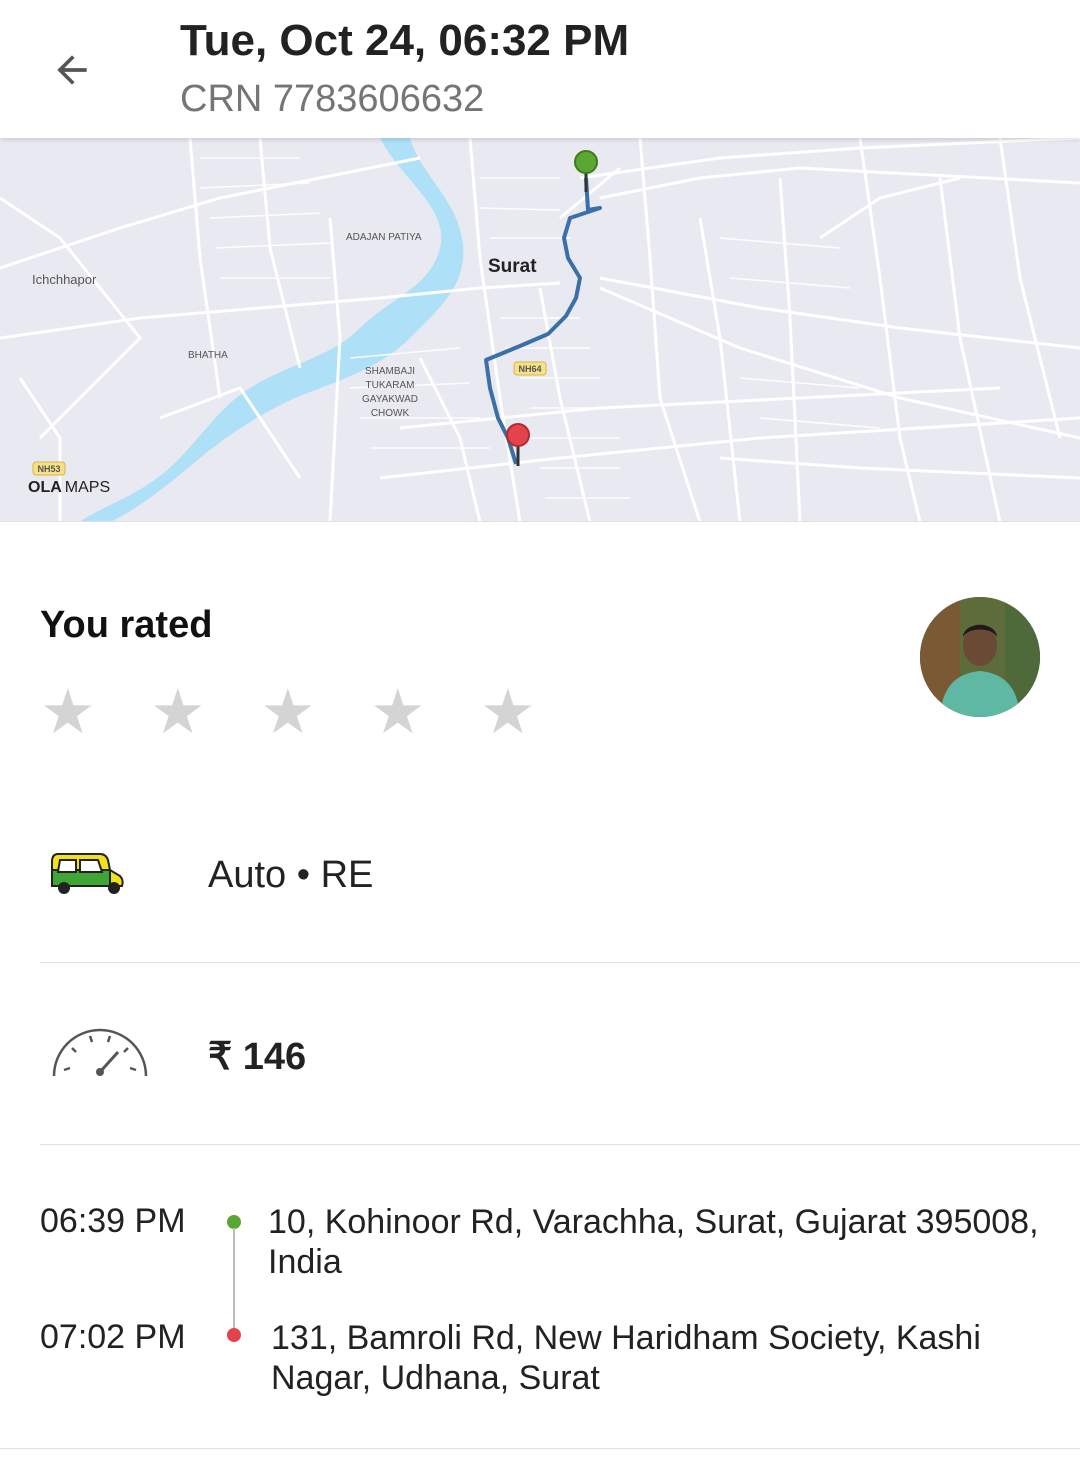 The width and height of the screenshot is (1080, 1460). What do you see at coordinates (425, 713) in the screenshot?
I see `star-icon-4: ★` at bounding box center [425, 713].